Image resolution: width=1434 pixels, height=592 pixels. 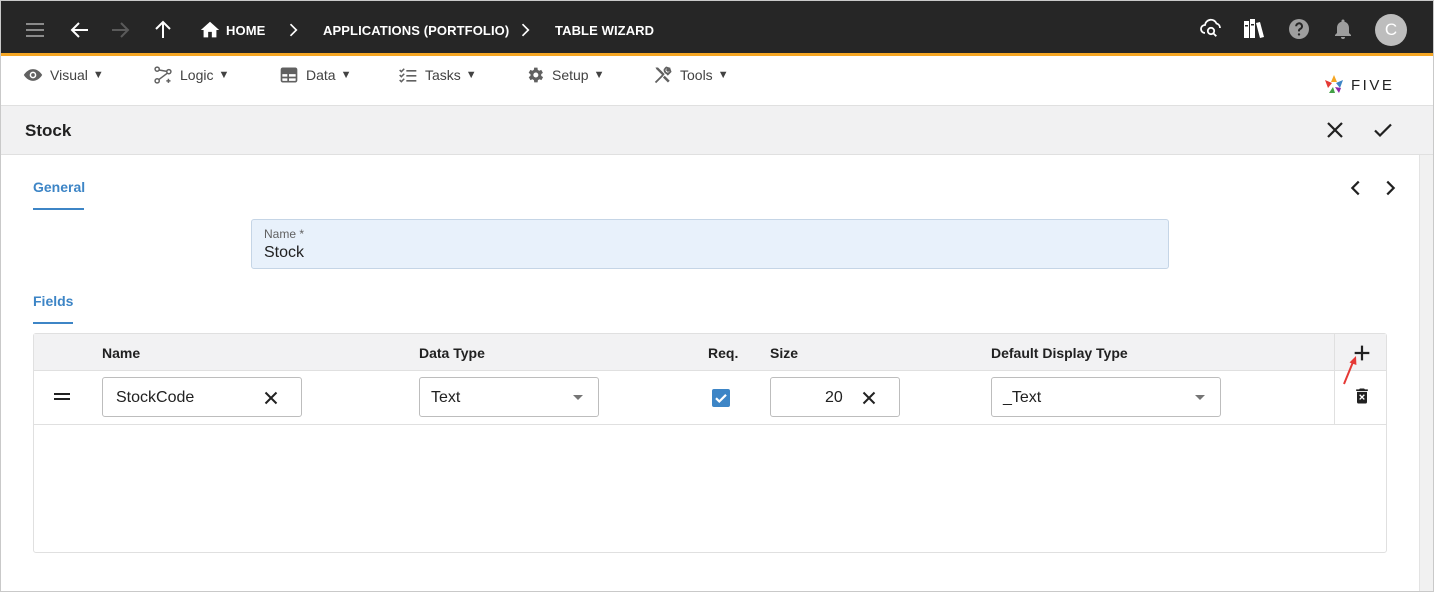 What do you see at coordinates (163, 30) in the screenshot?
I see `up-arrow-icon` at bounding box center [163, 30].